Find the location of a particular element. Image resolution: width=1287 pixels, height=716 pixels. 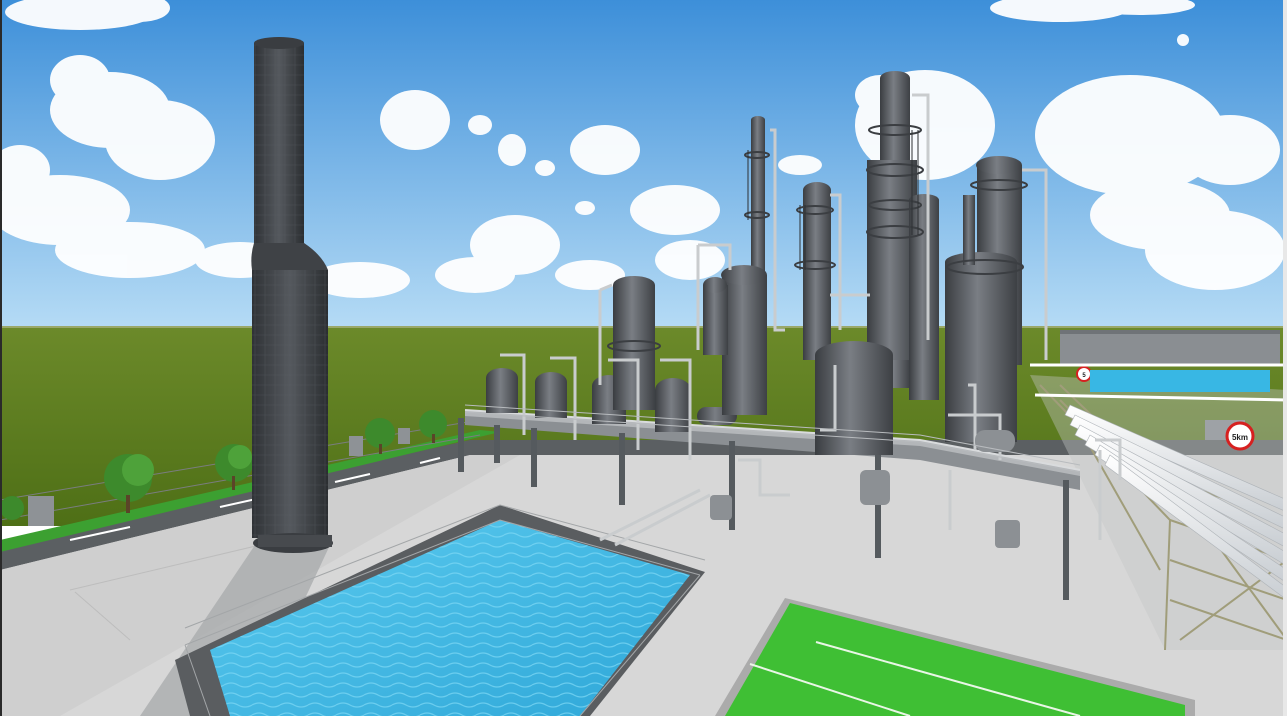

column-left is located at coordinates (634, 343).